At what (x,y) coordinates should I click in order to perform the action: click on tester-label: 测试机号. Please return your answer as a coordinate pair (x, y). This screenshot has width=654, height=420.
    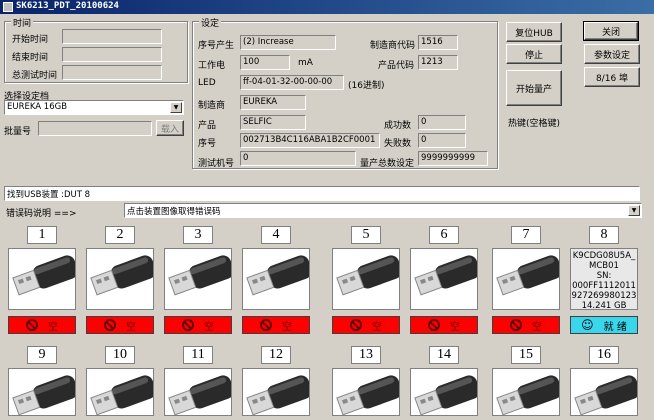
    Looking at the image, I should click on (216, 164).